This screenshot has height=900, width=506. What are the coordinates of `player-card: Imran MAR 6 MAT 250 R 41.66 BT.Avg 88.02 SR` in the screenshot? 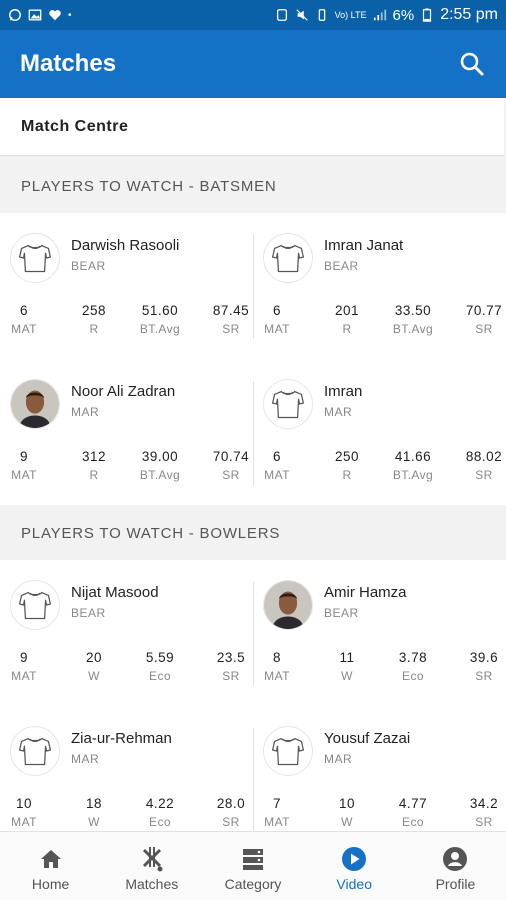 It's located at (379, 432).